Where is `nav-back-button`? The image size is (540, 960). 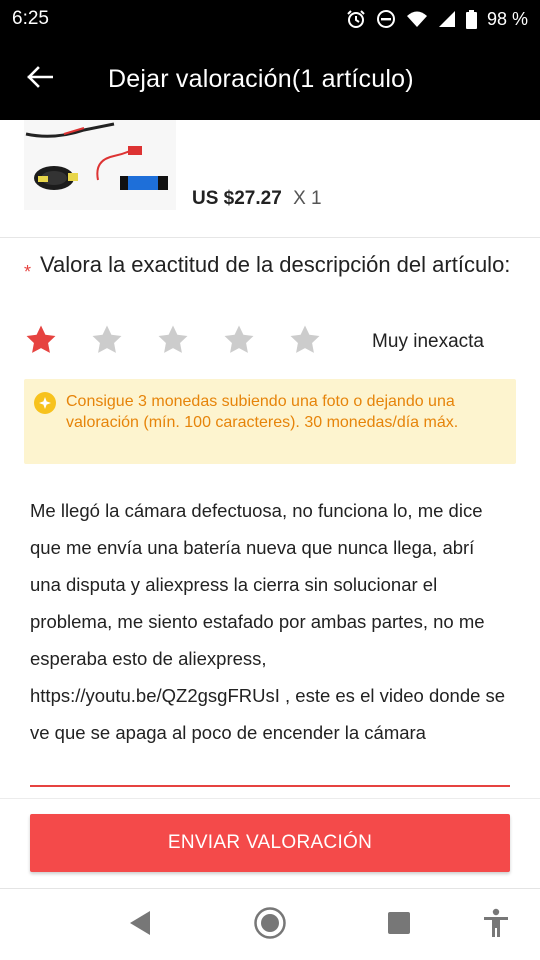 nav-back-button is located at coordinates (140, 925).